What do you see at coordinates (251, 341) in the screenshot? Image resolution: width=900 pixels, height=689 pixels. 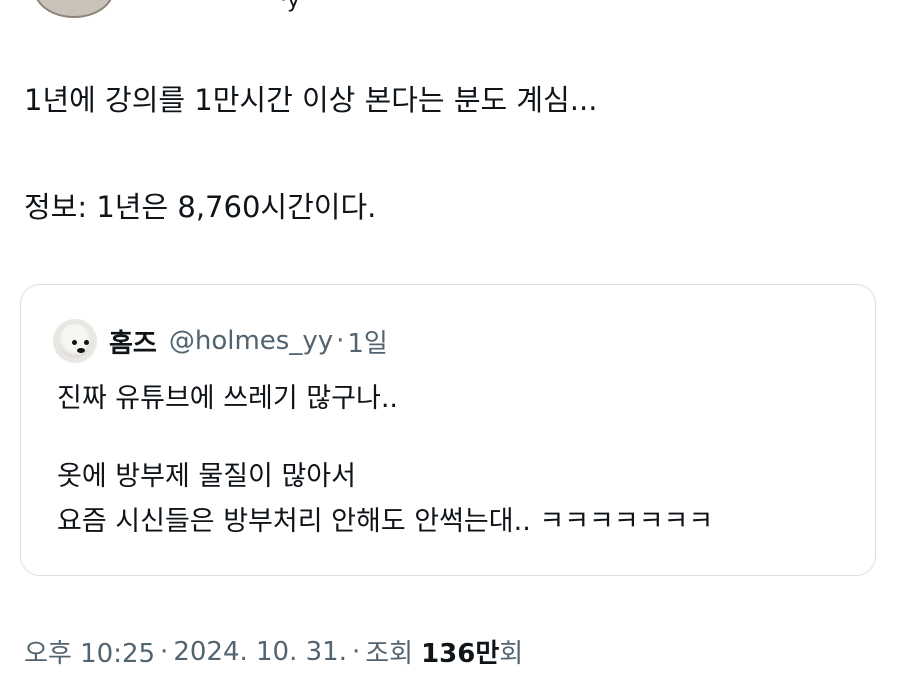 I see `quoted-author-handle: @holmes_yy` at bounding box center [251, 341].